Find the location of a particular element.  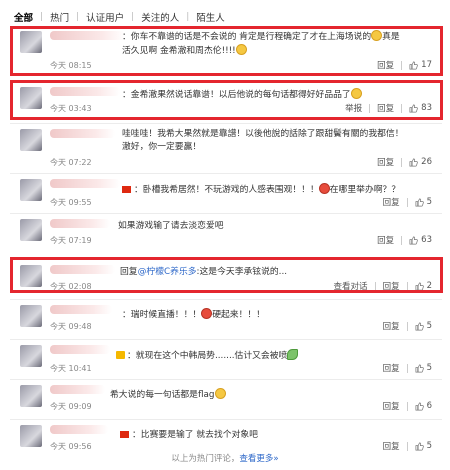

tab-following: 关注的人 is located at coordinates (160, 17).